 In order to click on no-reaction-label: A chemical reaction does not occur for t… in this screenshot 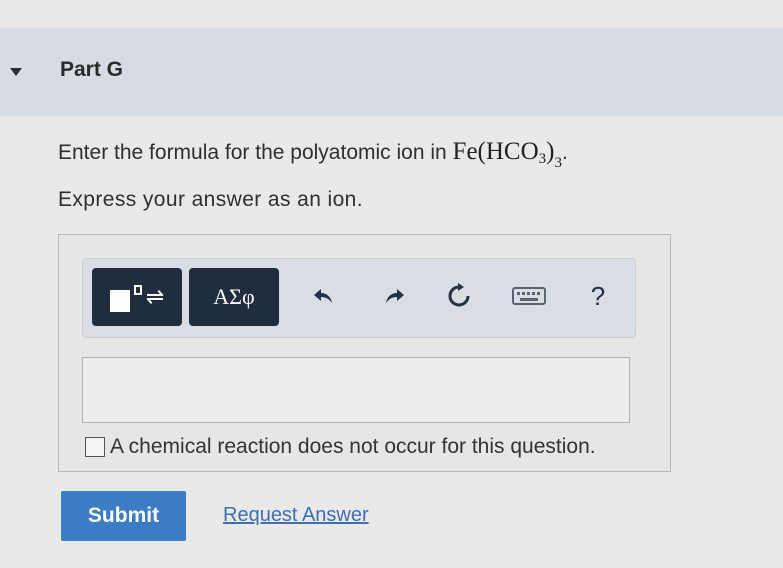, I will do `click(353, 447)`.